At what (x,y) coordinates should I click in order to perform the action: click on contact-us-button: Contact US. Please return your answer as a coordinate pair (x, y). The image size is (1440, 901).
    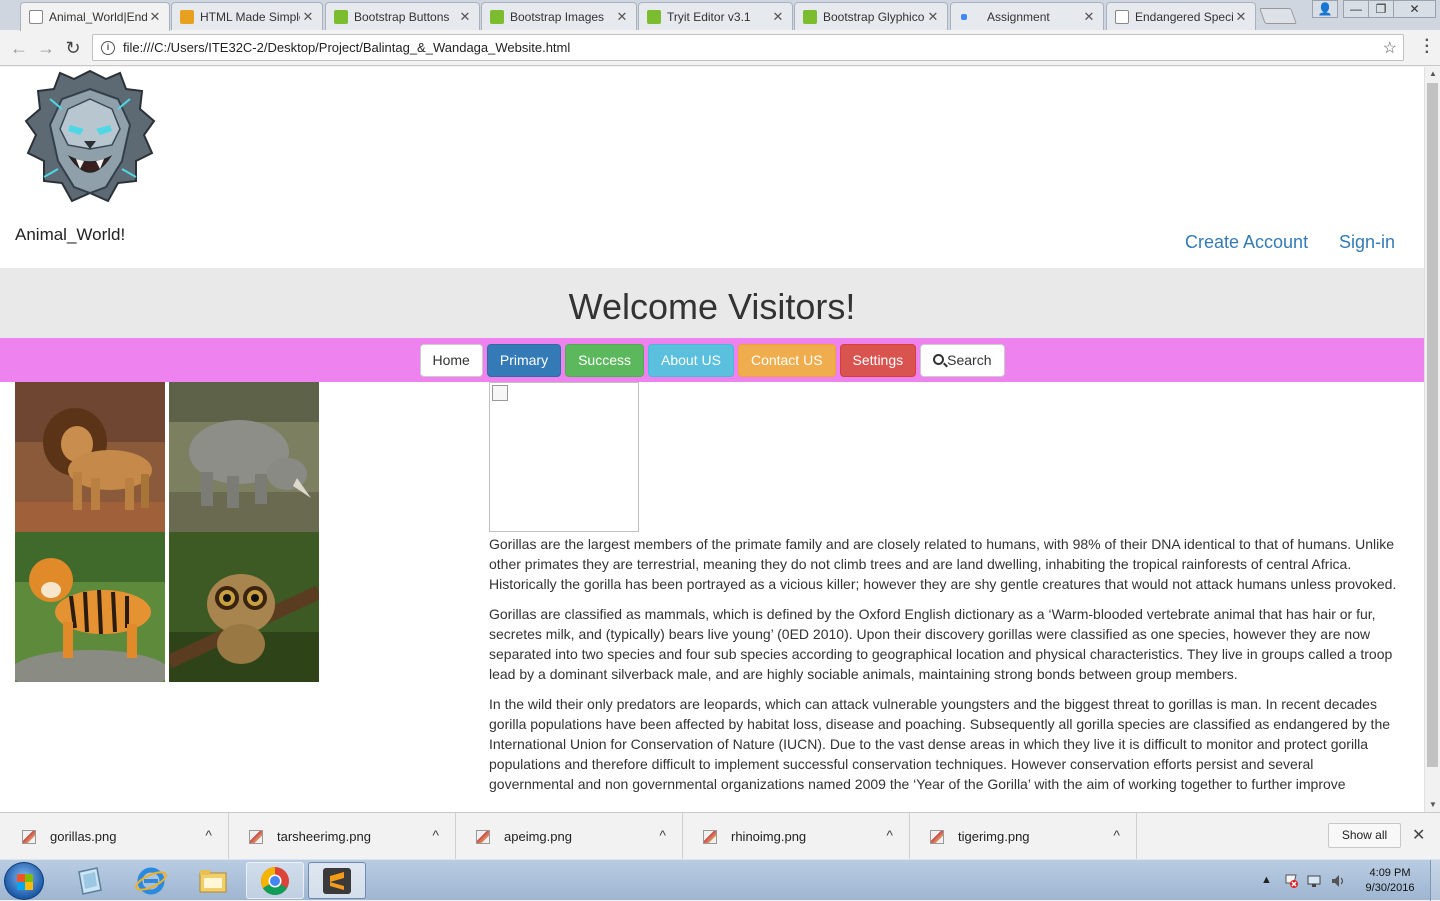
    Looking at the image, I should click on (786, 360).